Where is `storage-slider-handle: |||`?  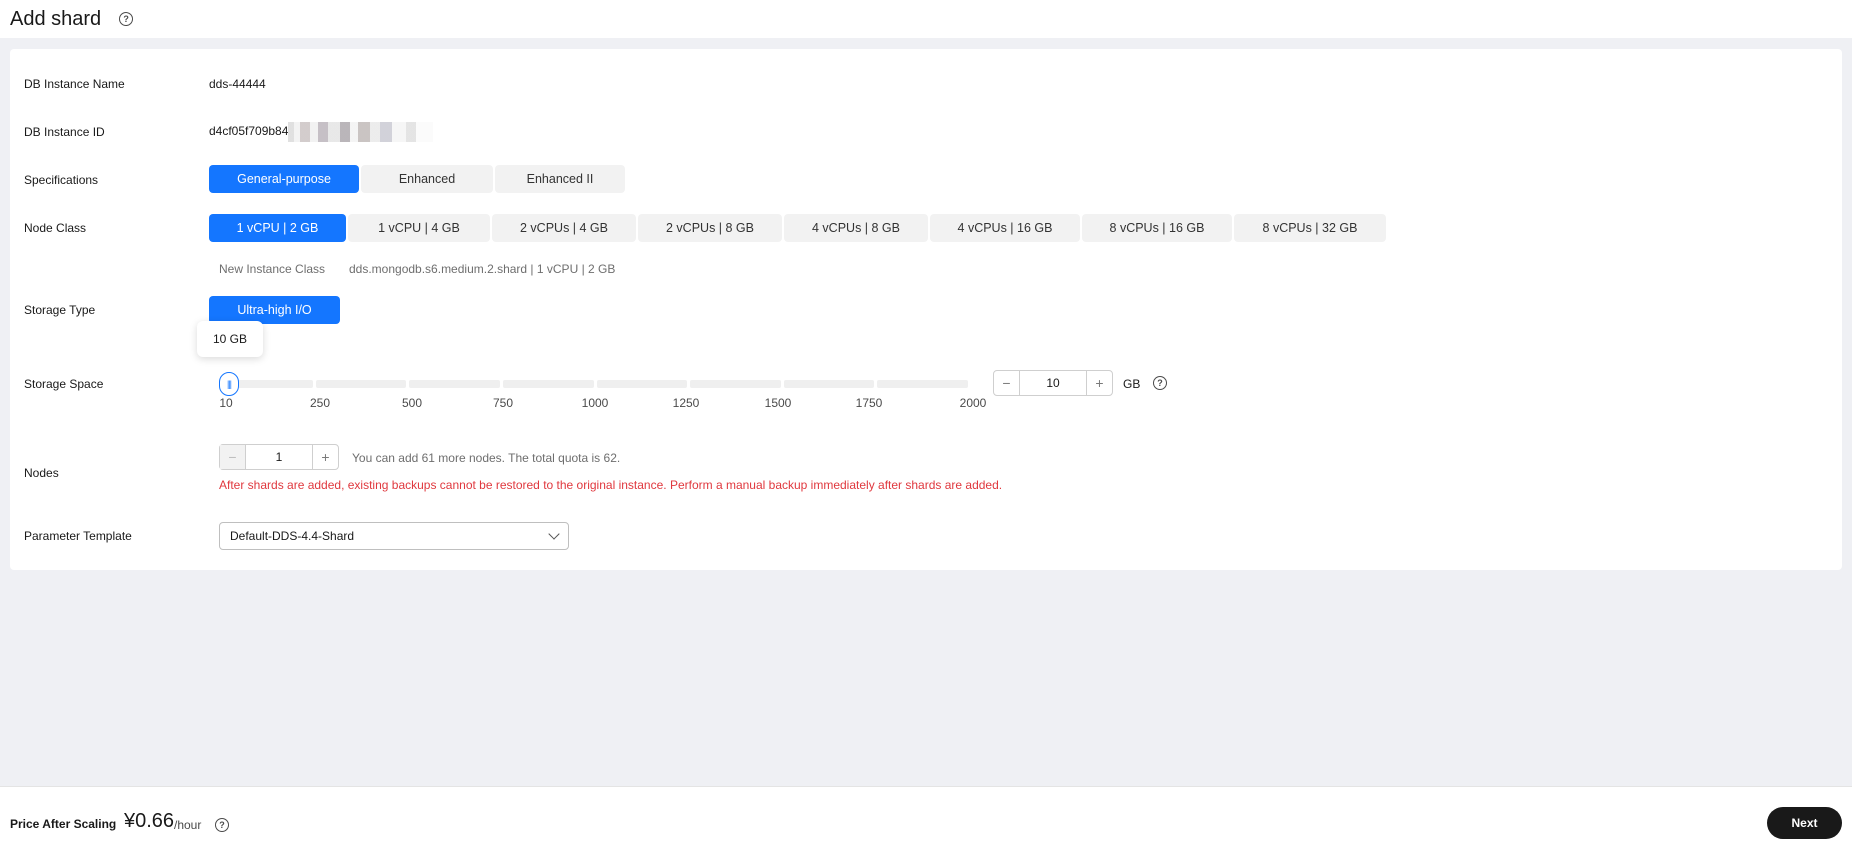
storage-slider-handle: ||| is located at coordinates (229, 384).